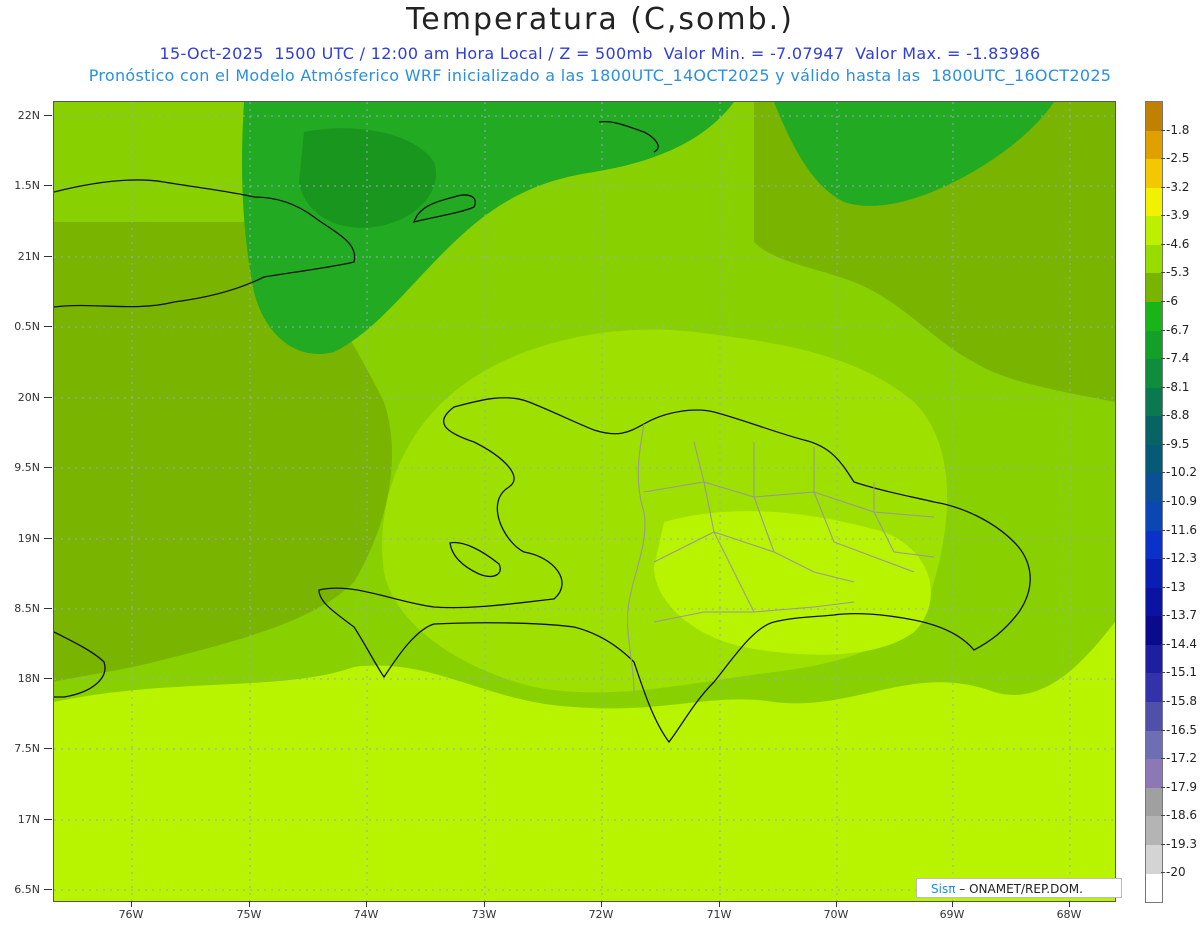 This screenshot has width=1200, height=927. I want to click on lat-label: 22N, so click(28, 115).